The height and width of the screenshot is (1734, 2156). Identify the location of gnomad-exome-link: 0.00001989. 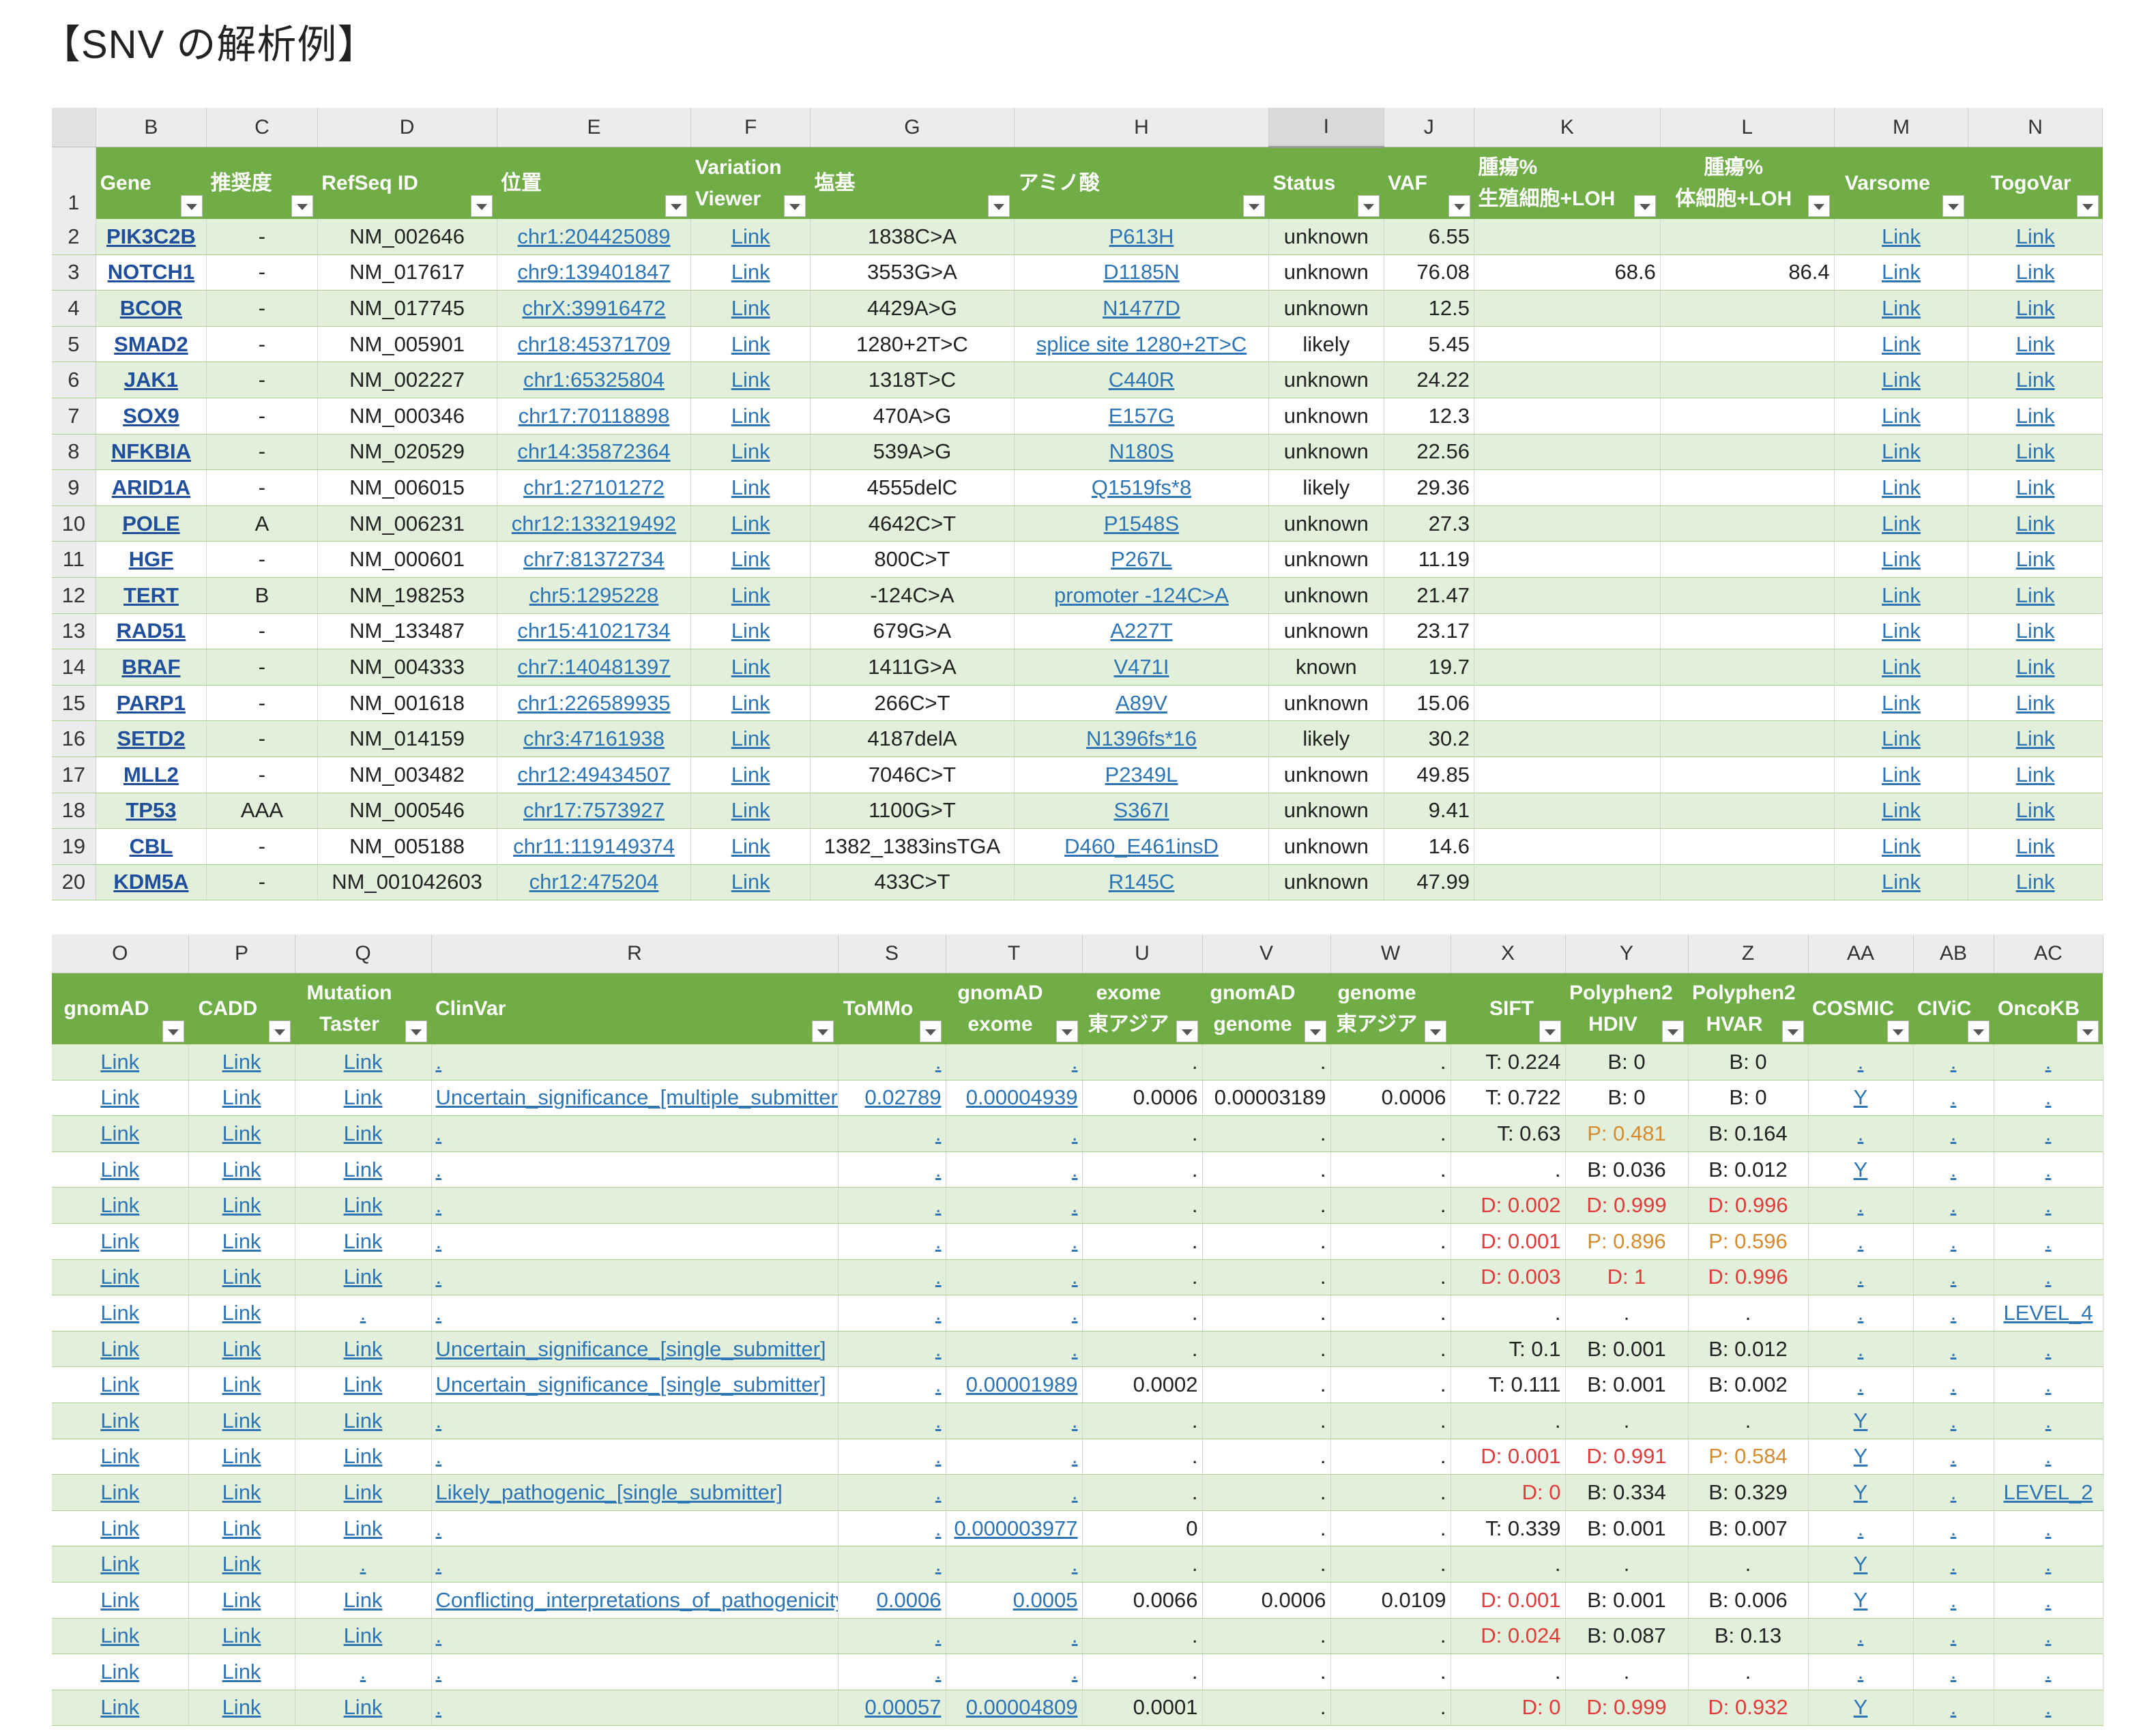
(1014, 1385).